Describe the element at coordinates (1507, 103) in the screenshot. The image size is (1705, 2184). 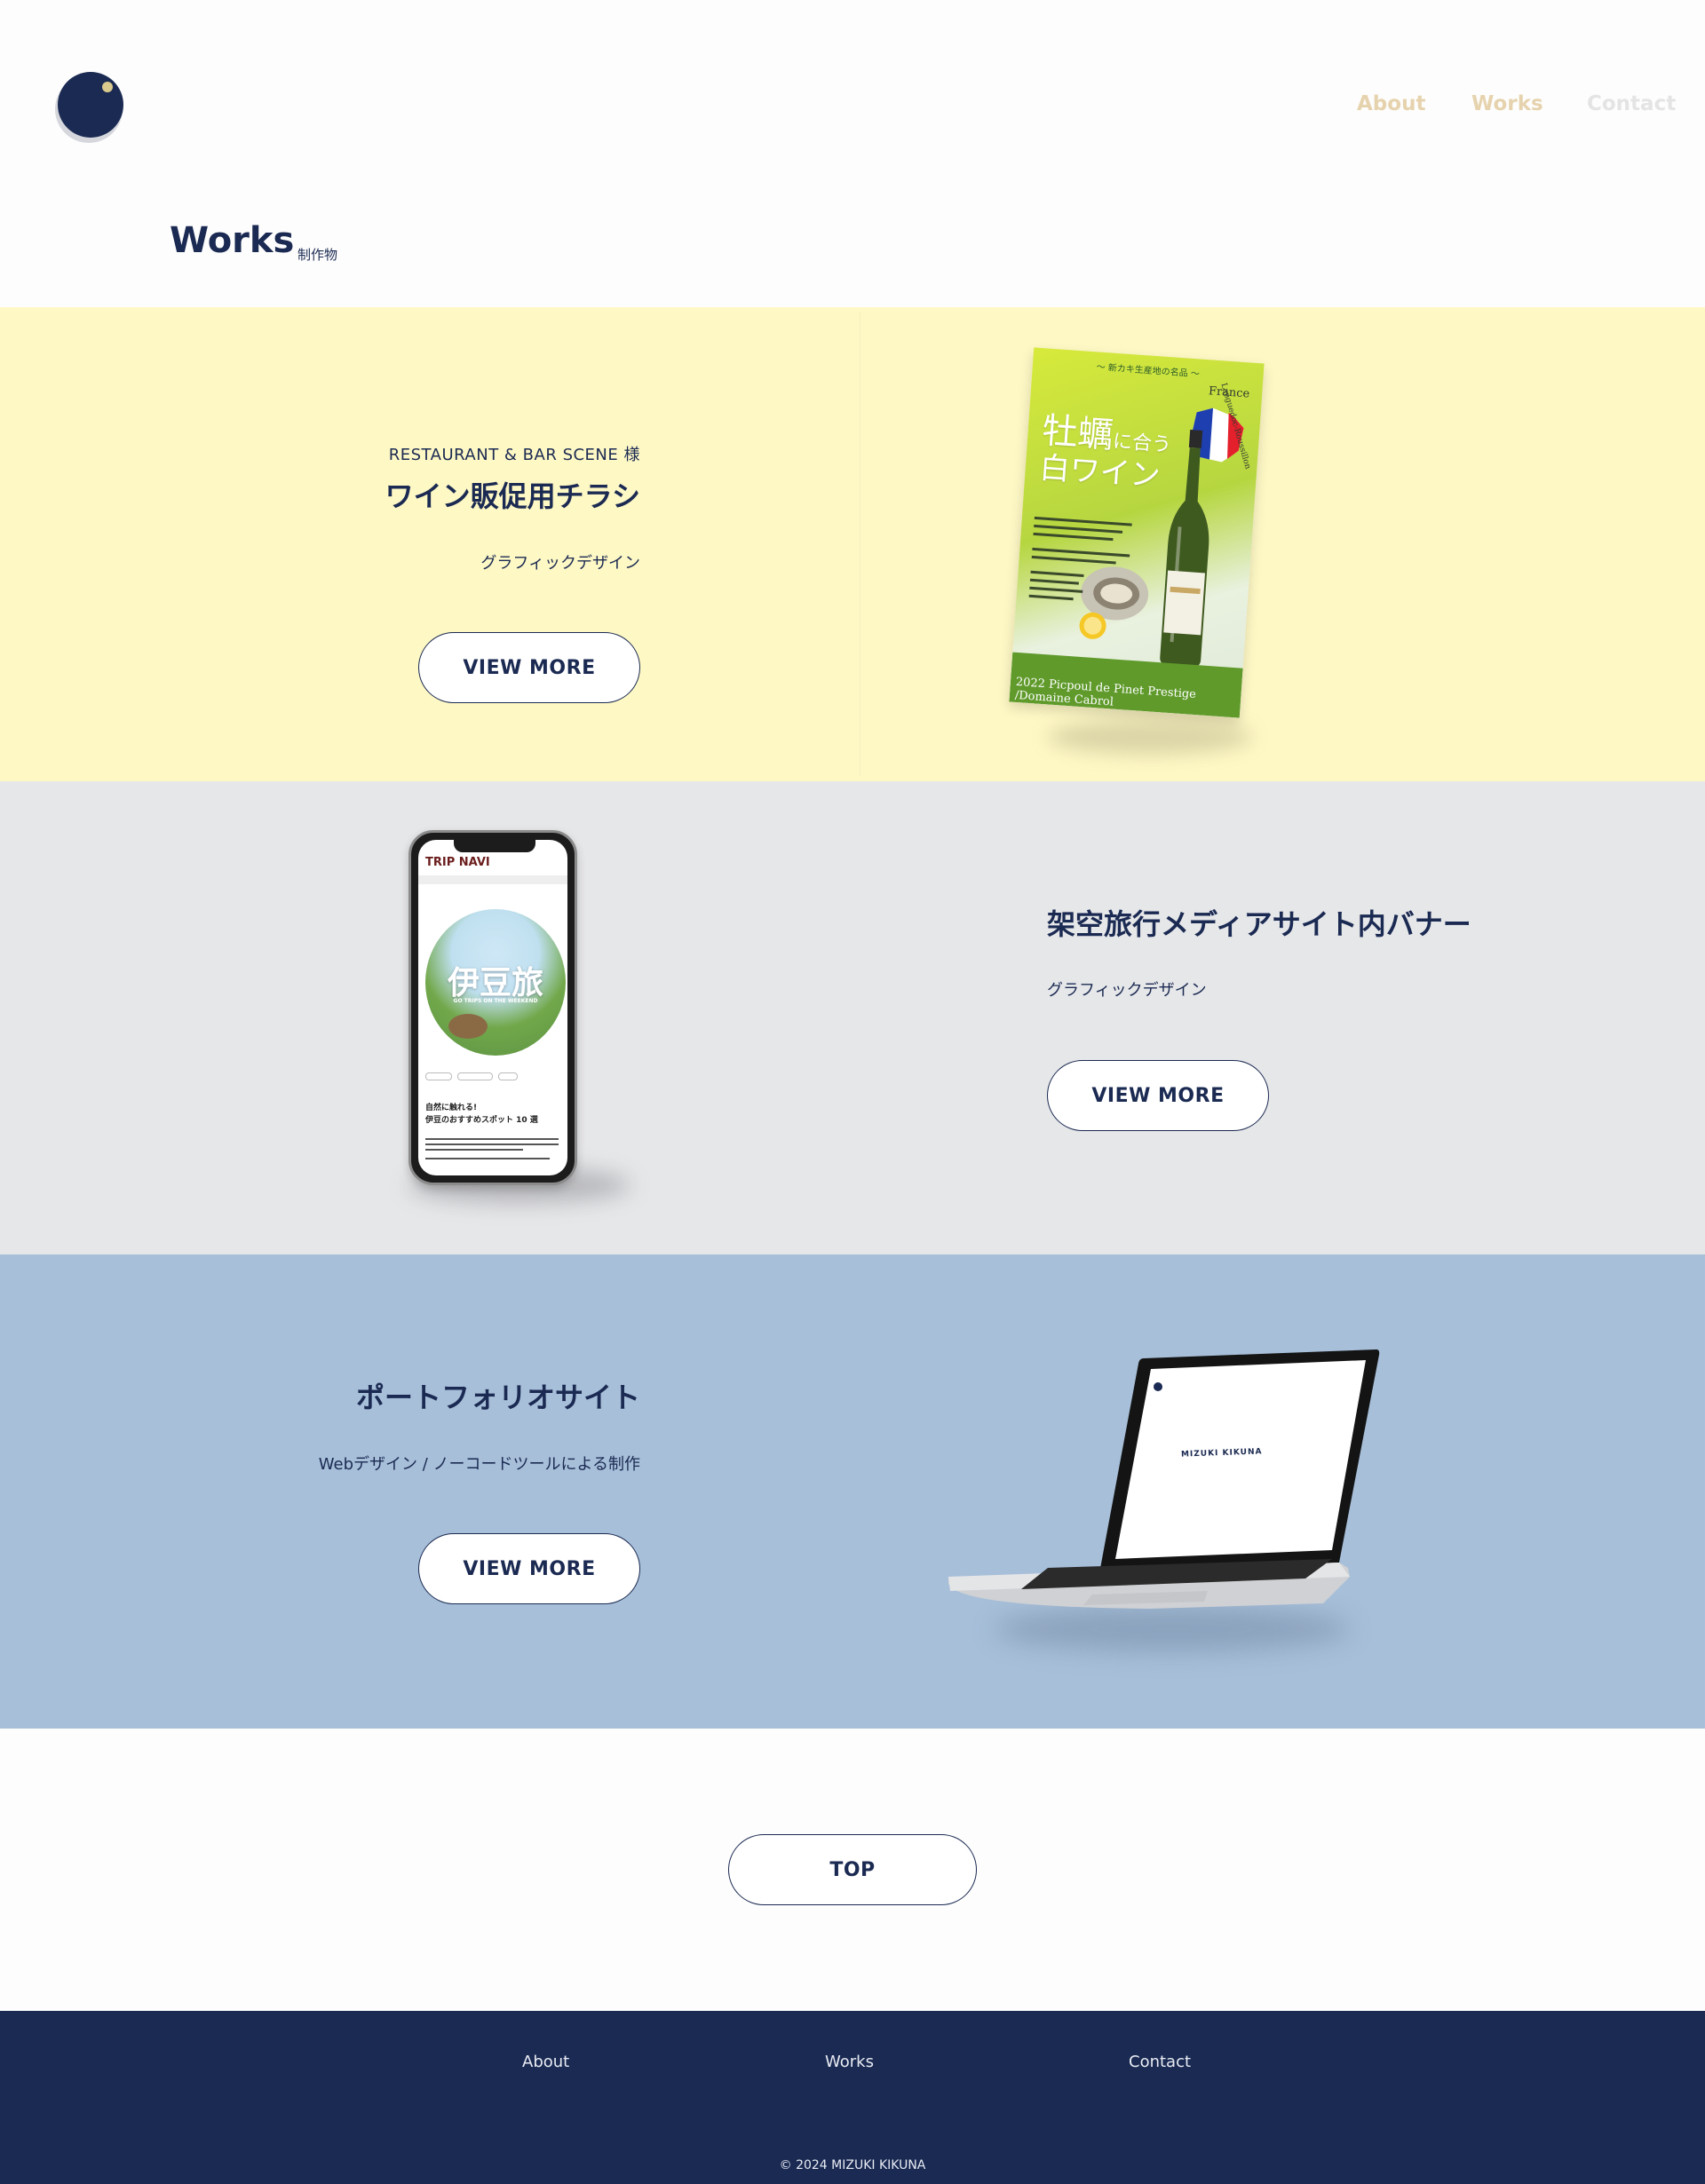
I see `nav-works-link: Works` at that location.